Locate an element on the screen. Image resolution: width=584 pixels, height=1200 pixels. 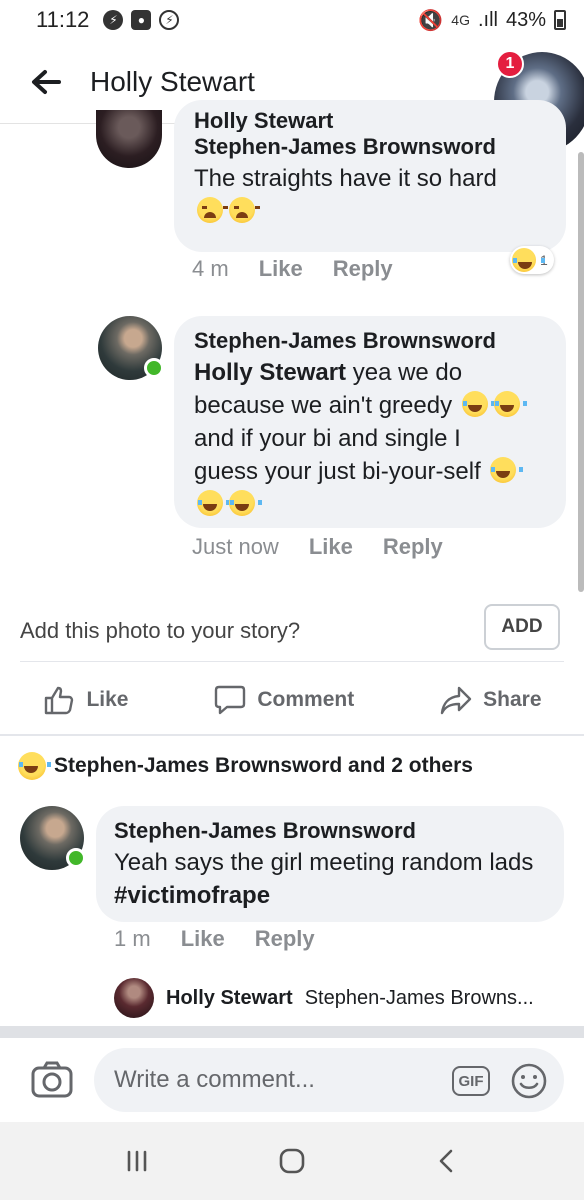
chat-head-badge: 1 is located at coordinates (510, 64).